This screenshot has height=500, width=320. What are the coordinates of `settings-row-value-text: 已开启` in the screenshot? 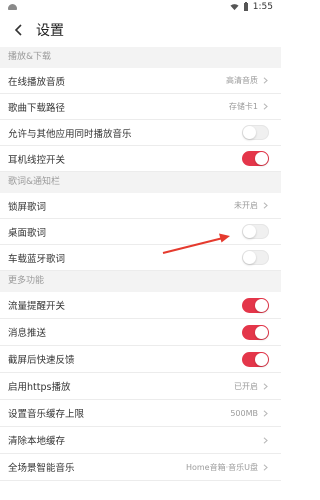 It's located at (246, 386).